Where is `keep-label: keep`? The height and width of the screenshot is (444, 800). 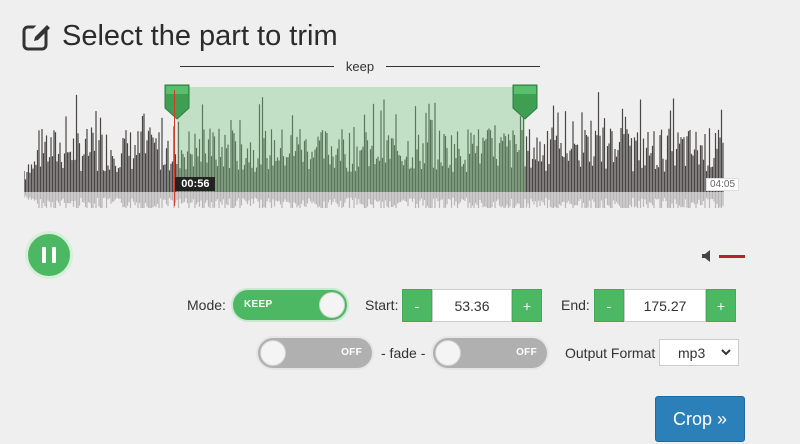
keep-label: keep is located at coordinates (360, 66).